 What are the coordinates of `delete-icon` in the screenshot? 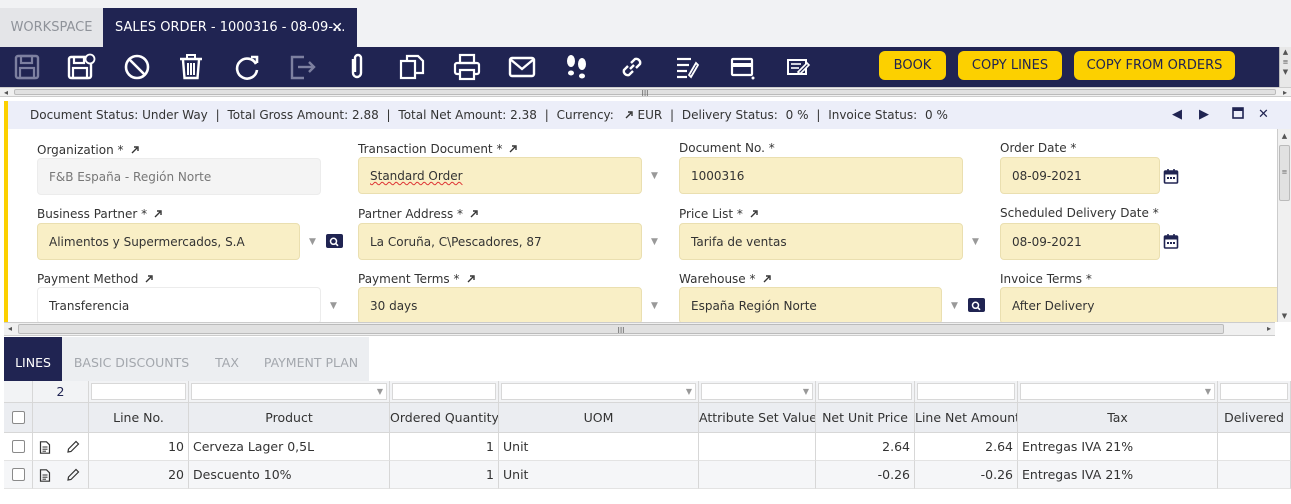 It's located at (191, 67).